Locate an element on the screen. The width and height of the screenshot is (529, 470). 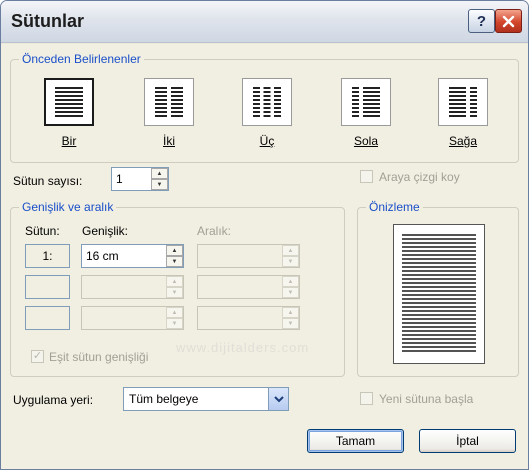
ok-button: Tamam is located at coordinates (355, 441).